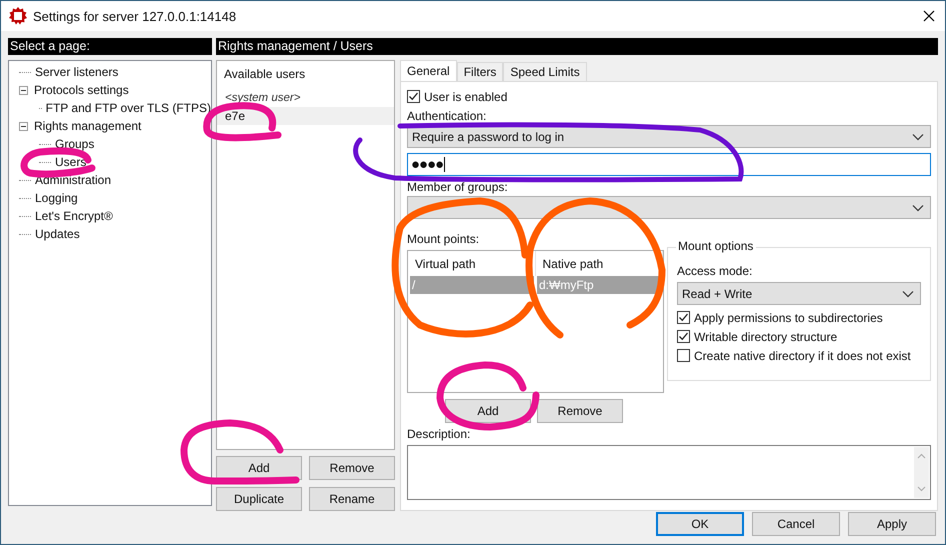 This screenshot has height=545, width=946. Describe the element at coordinates (799, 293) in the screenshot. I see `dropdown: Read + Write` at that location.